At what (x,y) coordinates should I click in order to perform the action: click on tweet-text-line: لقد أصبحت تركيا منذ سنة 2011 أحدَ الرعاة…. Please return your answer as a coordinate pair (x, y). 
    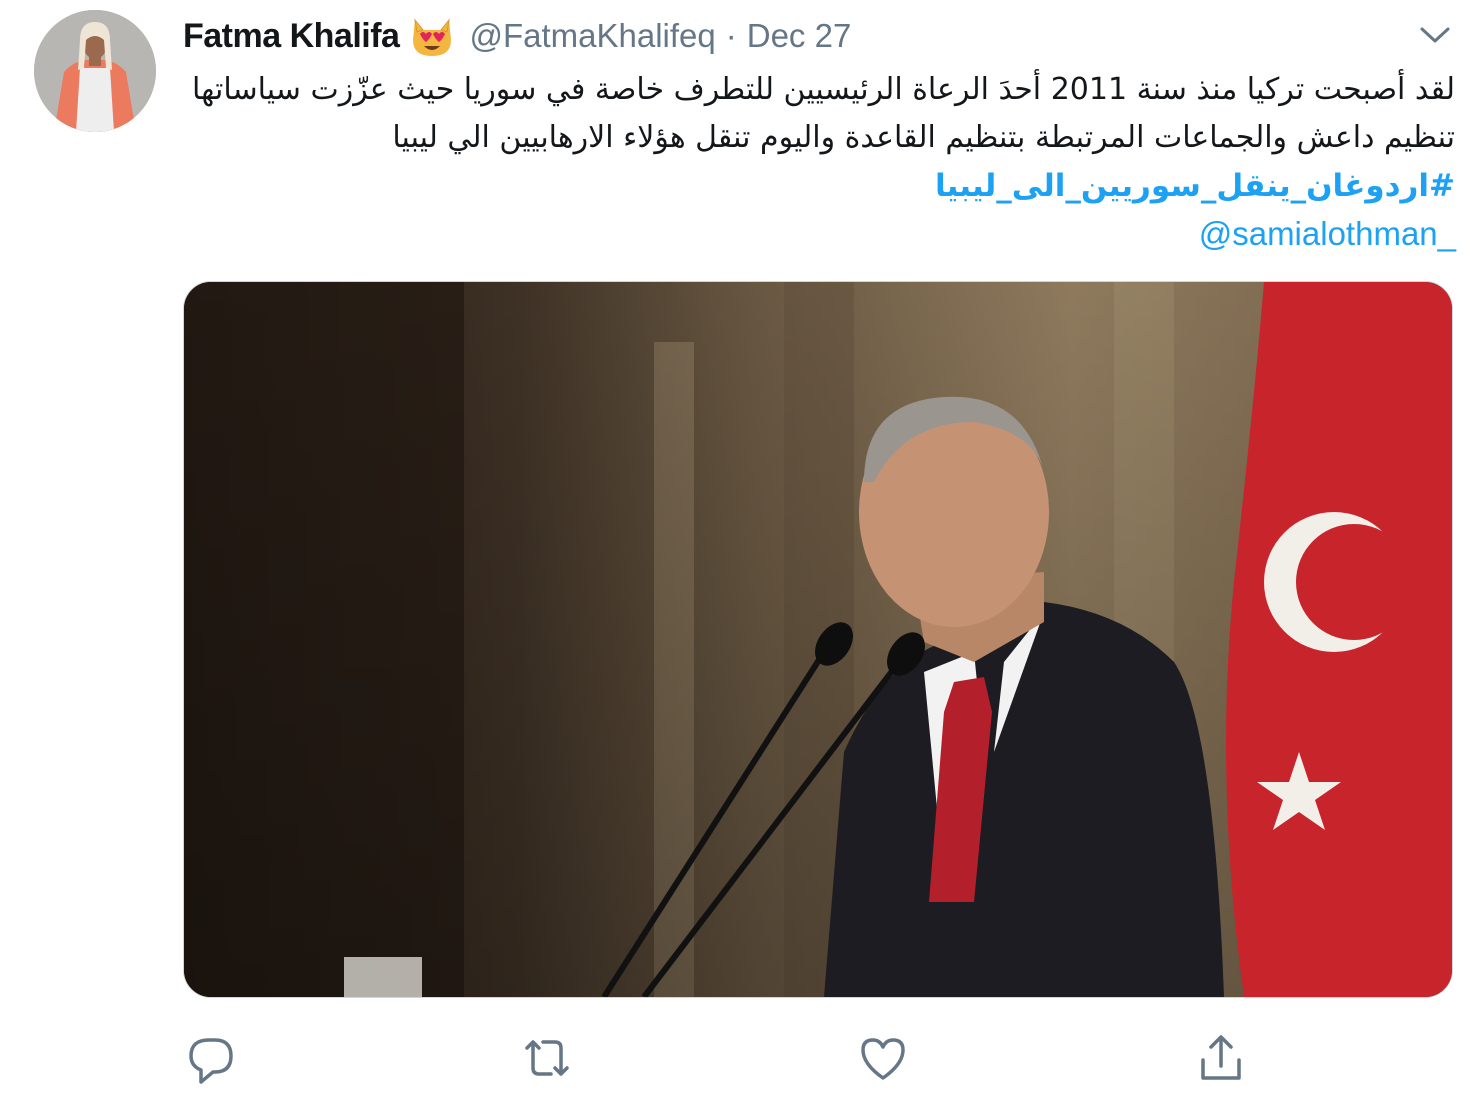
    Looking at the image, I should click on (823, 89).